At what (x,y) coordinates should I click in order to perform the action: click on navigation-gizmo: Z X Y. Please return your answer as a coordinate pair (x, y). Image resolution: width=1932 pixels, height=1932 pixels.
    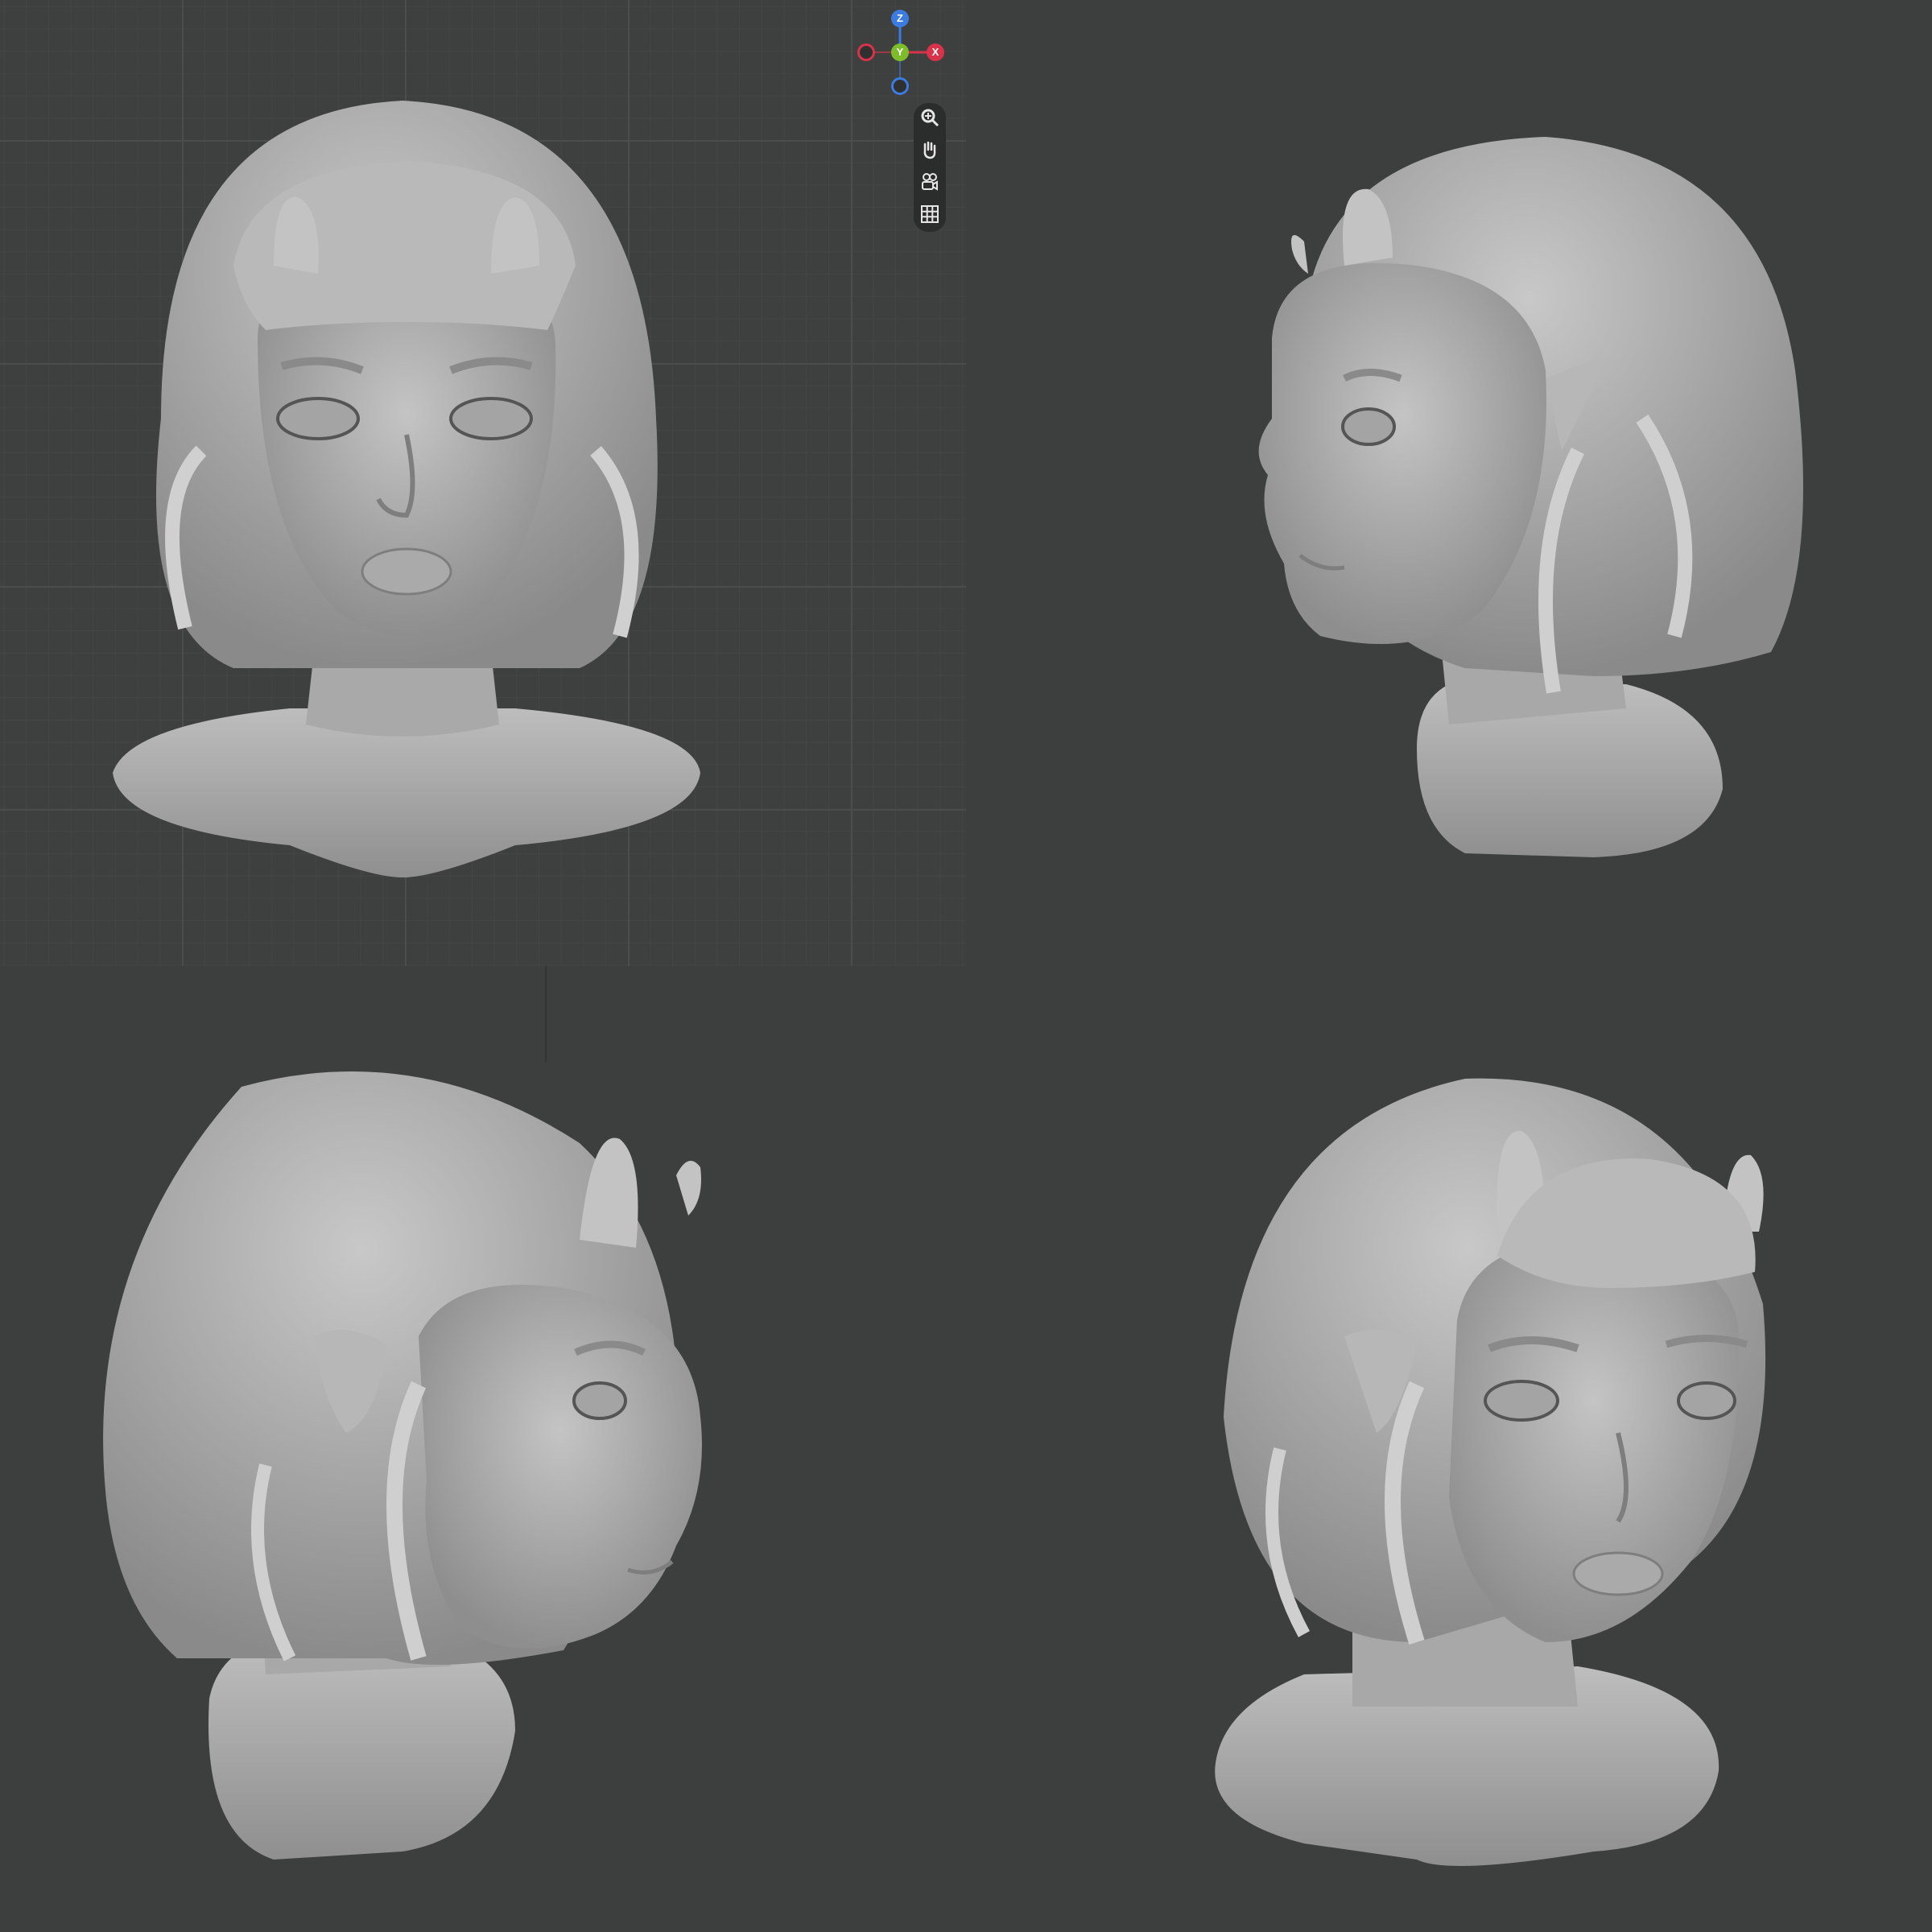
    Looking at the image, I should click on (897, 54).